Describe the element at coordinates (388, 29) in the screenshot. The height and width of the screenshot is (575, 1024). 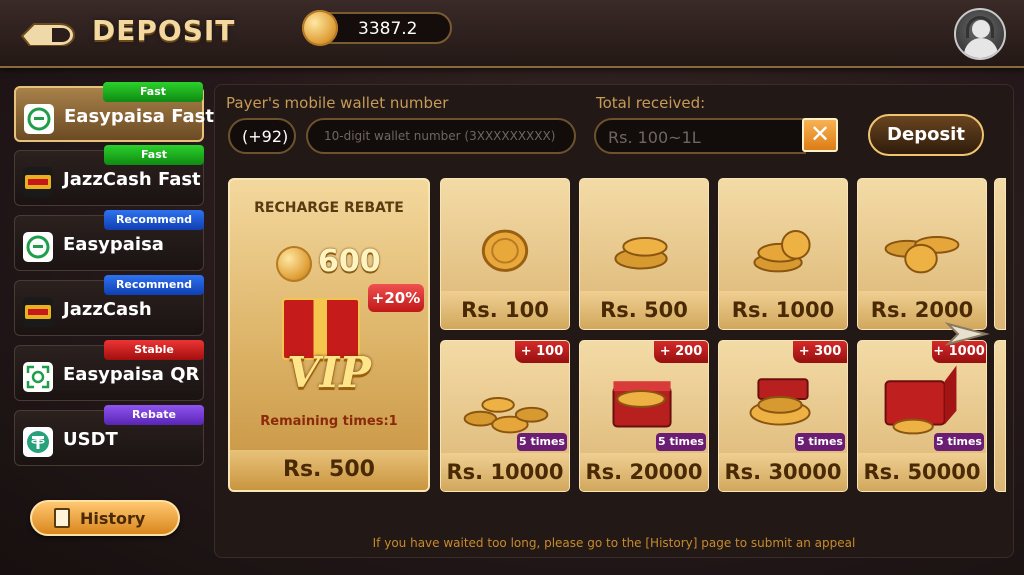
I see `balance-value: 3387.2` at that location.